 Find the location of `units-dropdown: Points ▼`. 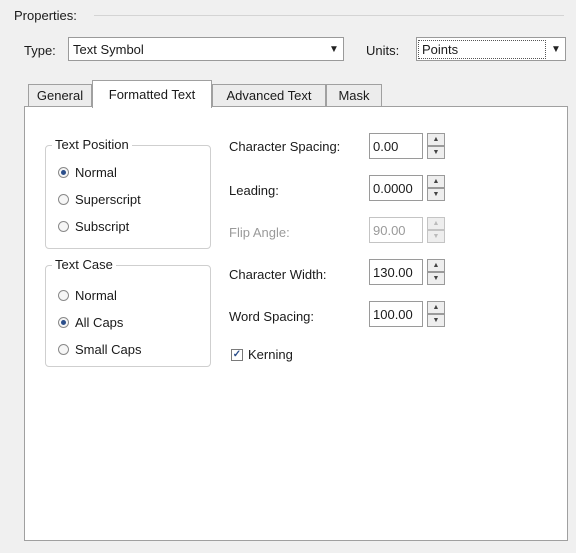

units-dropdown: Points ▼ is located at coordinates (491, 49).